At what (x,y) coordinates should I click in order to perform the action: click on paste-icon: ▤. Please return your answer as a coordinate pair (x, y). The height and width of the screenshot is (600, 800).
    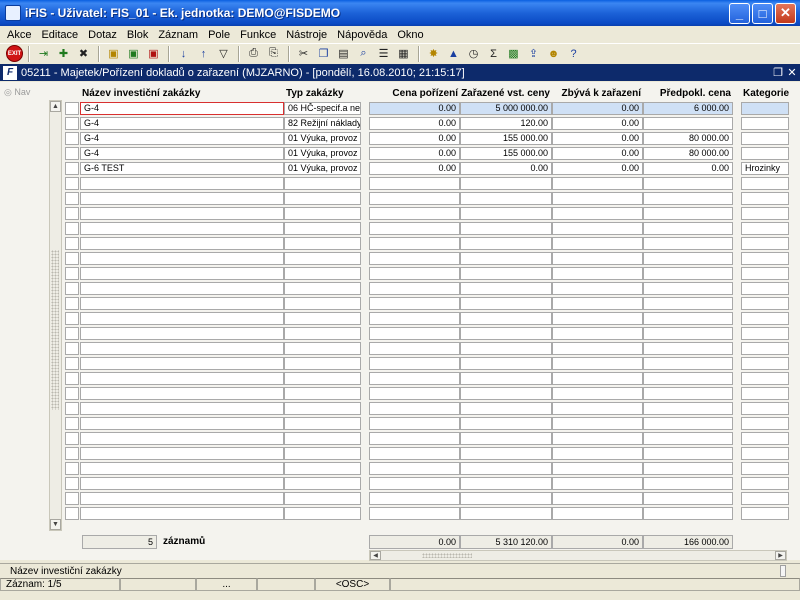
    Looking at the image, I should click on (343, 53).